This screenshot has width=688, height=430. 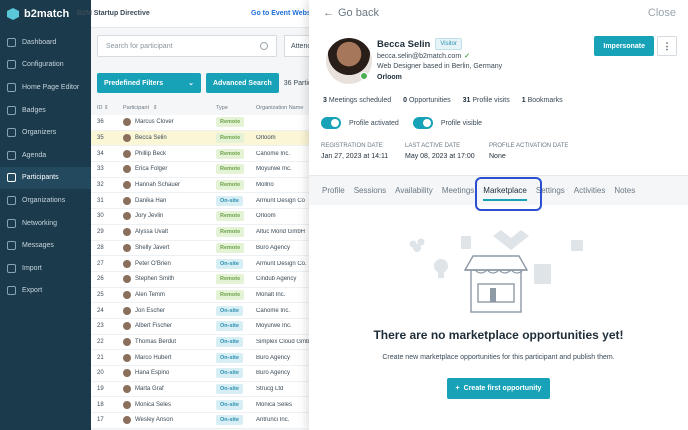 I want to click on directive-title: B2M Startup Directive, so click(x=113, y=13).